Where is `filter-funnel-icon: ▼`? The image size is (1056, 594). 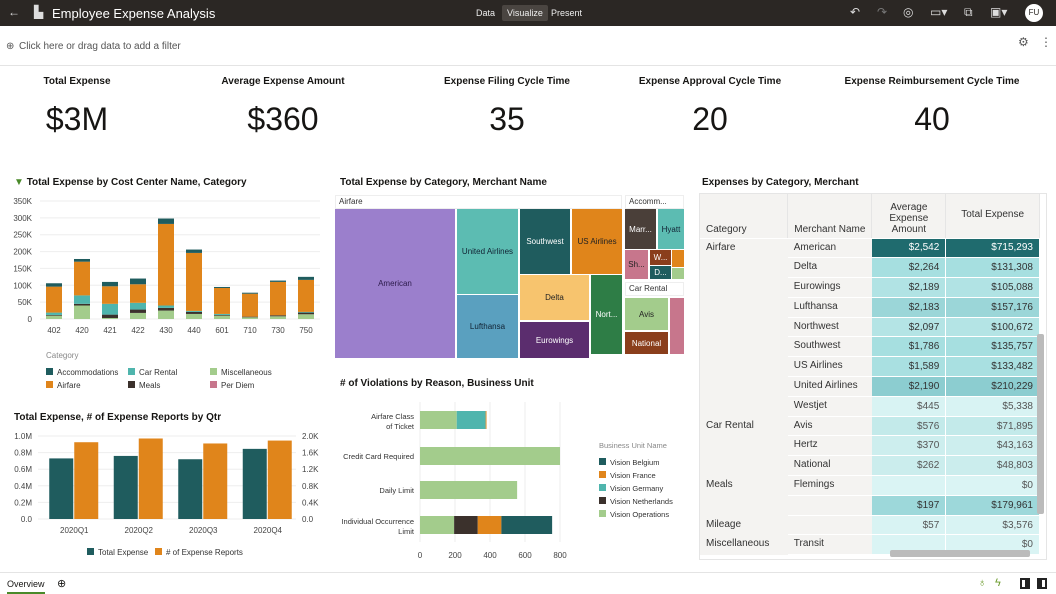
filter-funnel-icon: ▼ is located at coordinates (19, 182).